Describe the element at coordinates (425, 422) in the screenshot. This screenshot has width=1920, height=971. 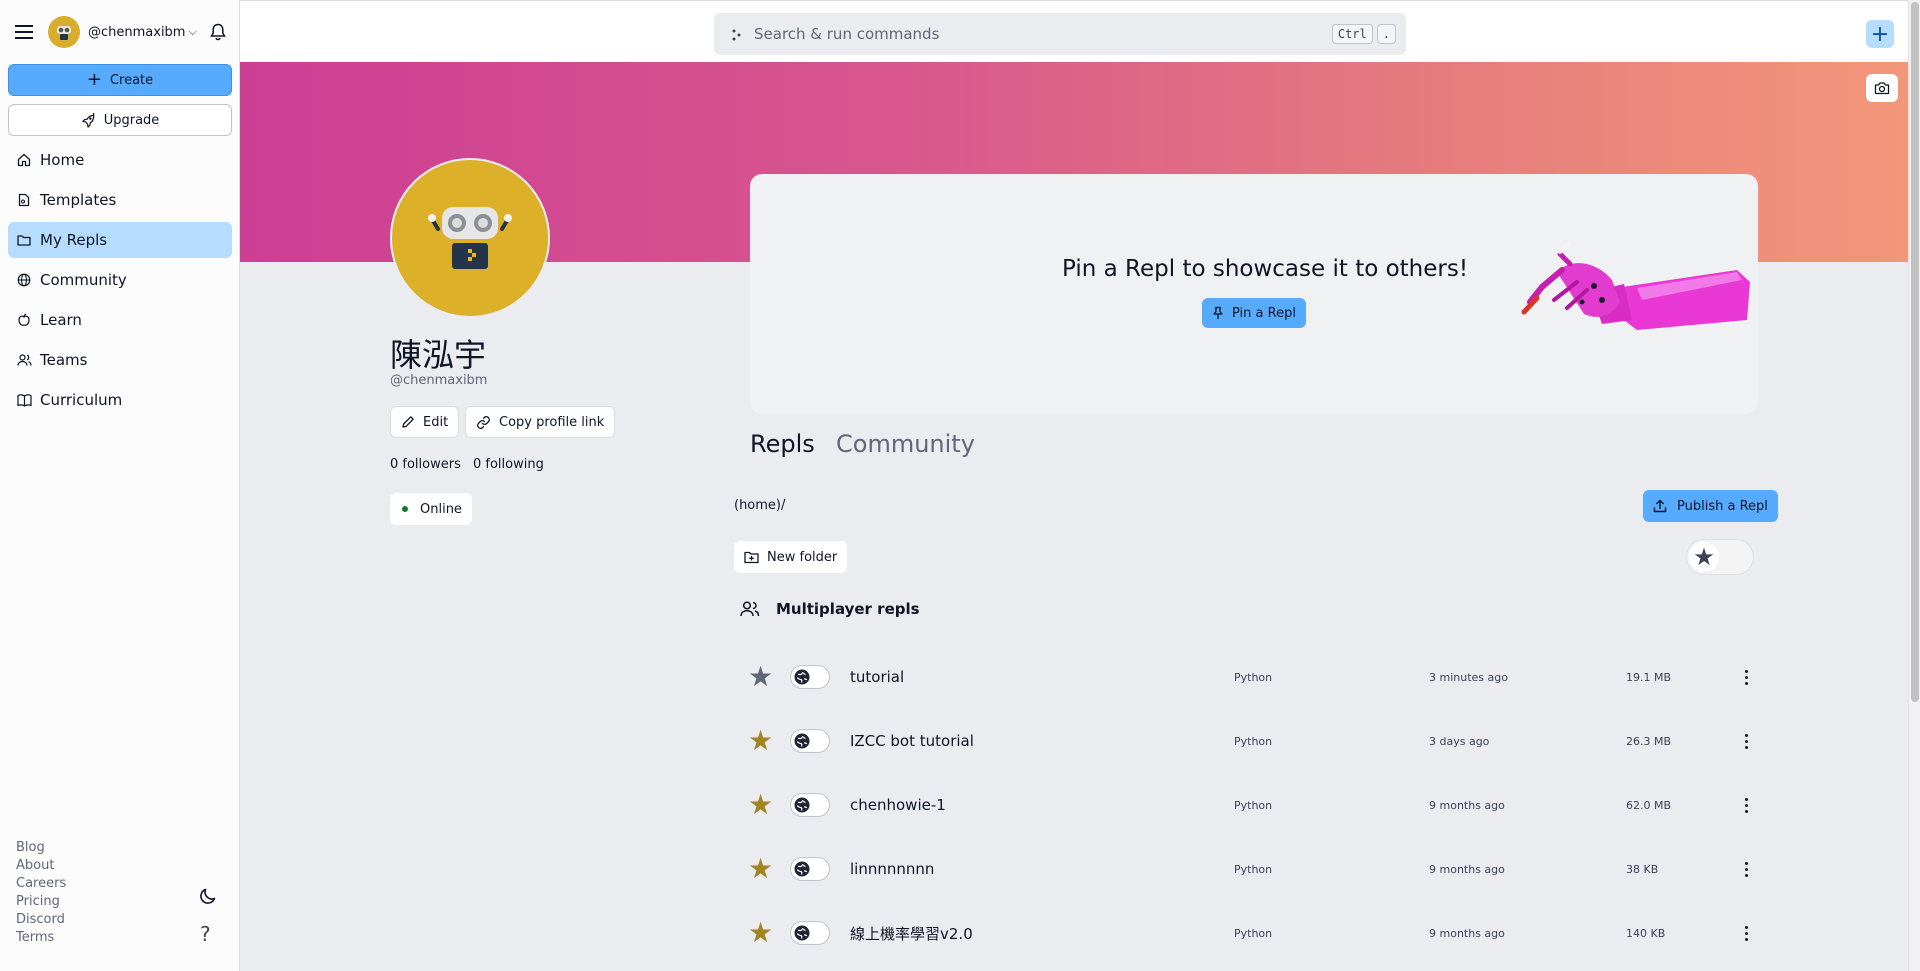
I see `edit-profile-button: Edit` at that location.